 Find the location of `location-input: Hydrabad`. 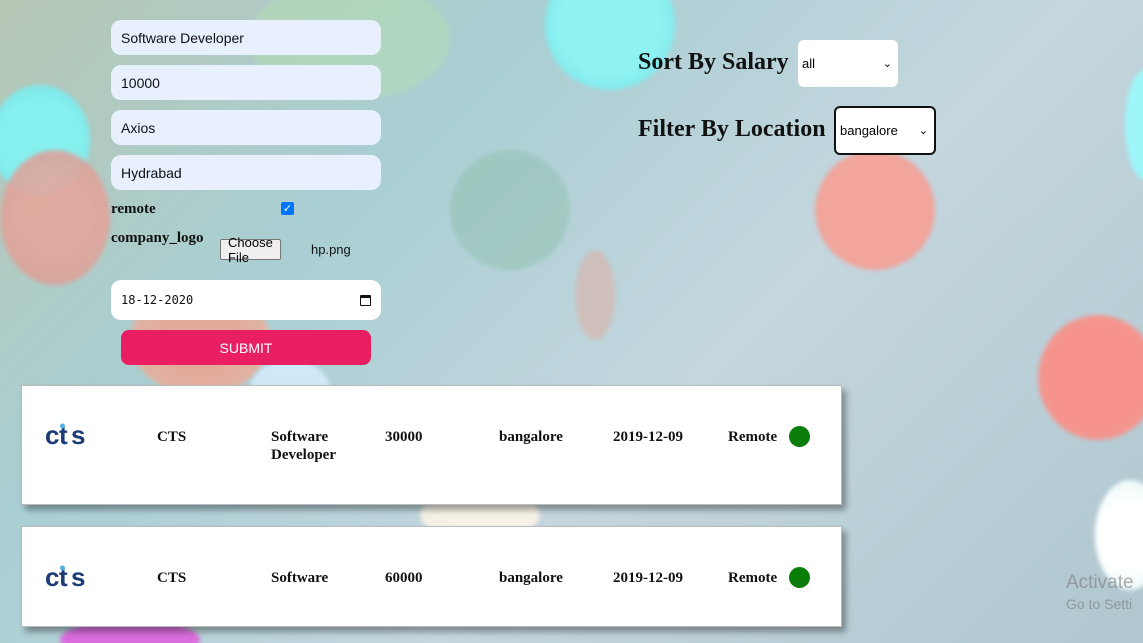

location-input: Hydrabad is located at coordinates (246, 172).